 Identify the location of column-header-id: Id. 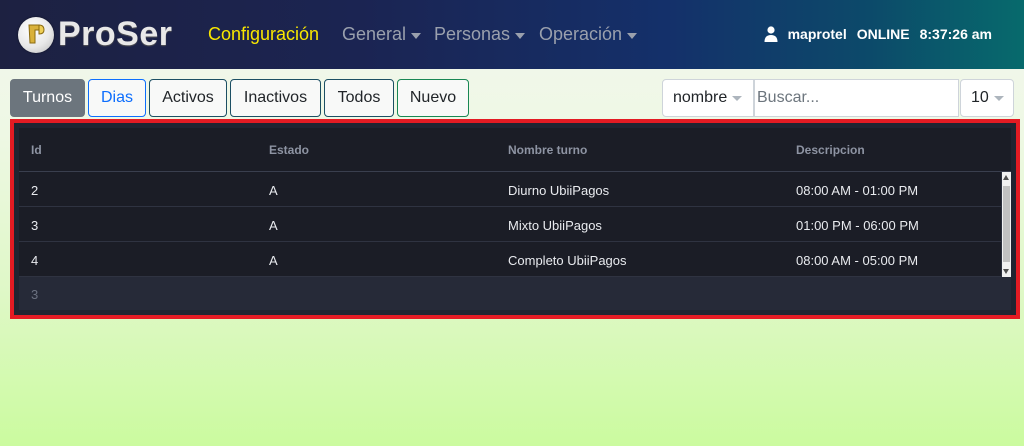
(36, 150).